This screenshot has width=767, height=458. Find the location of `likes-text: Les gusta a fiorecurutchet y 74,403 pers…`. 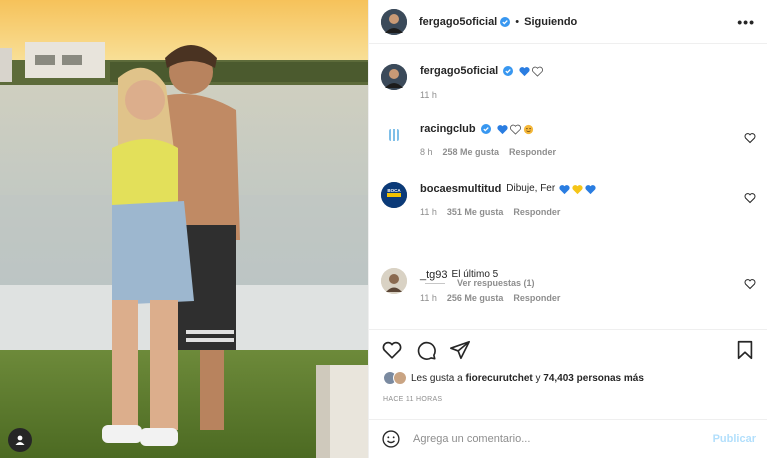

likes-text: Les gusta a fiorecurutchet y 74,403 pers… is located at coordinates (527, 378).